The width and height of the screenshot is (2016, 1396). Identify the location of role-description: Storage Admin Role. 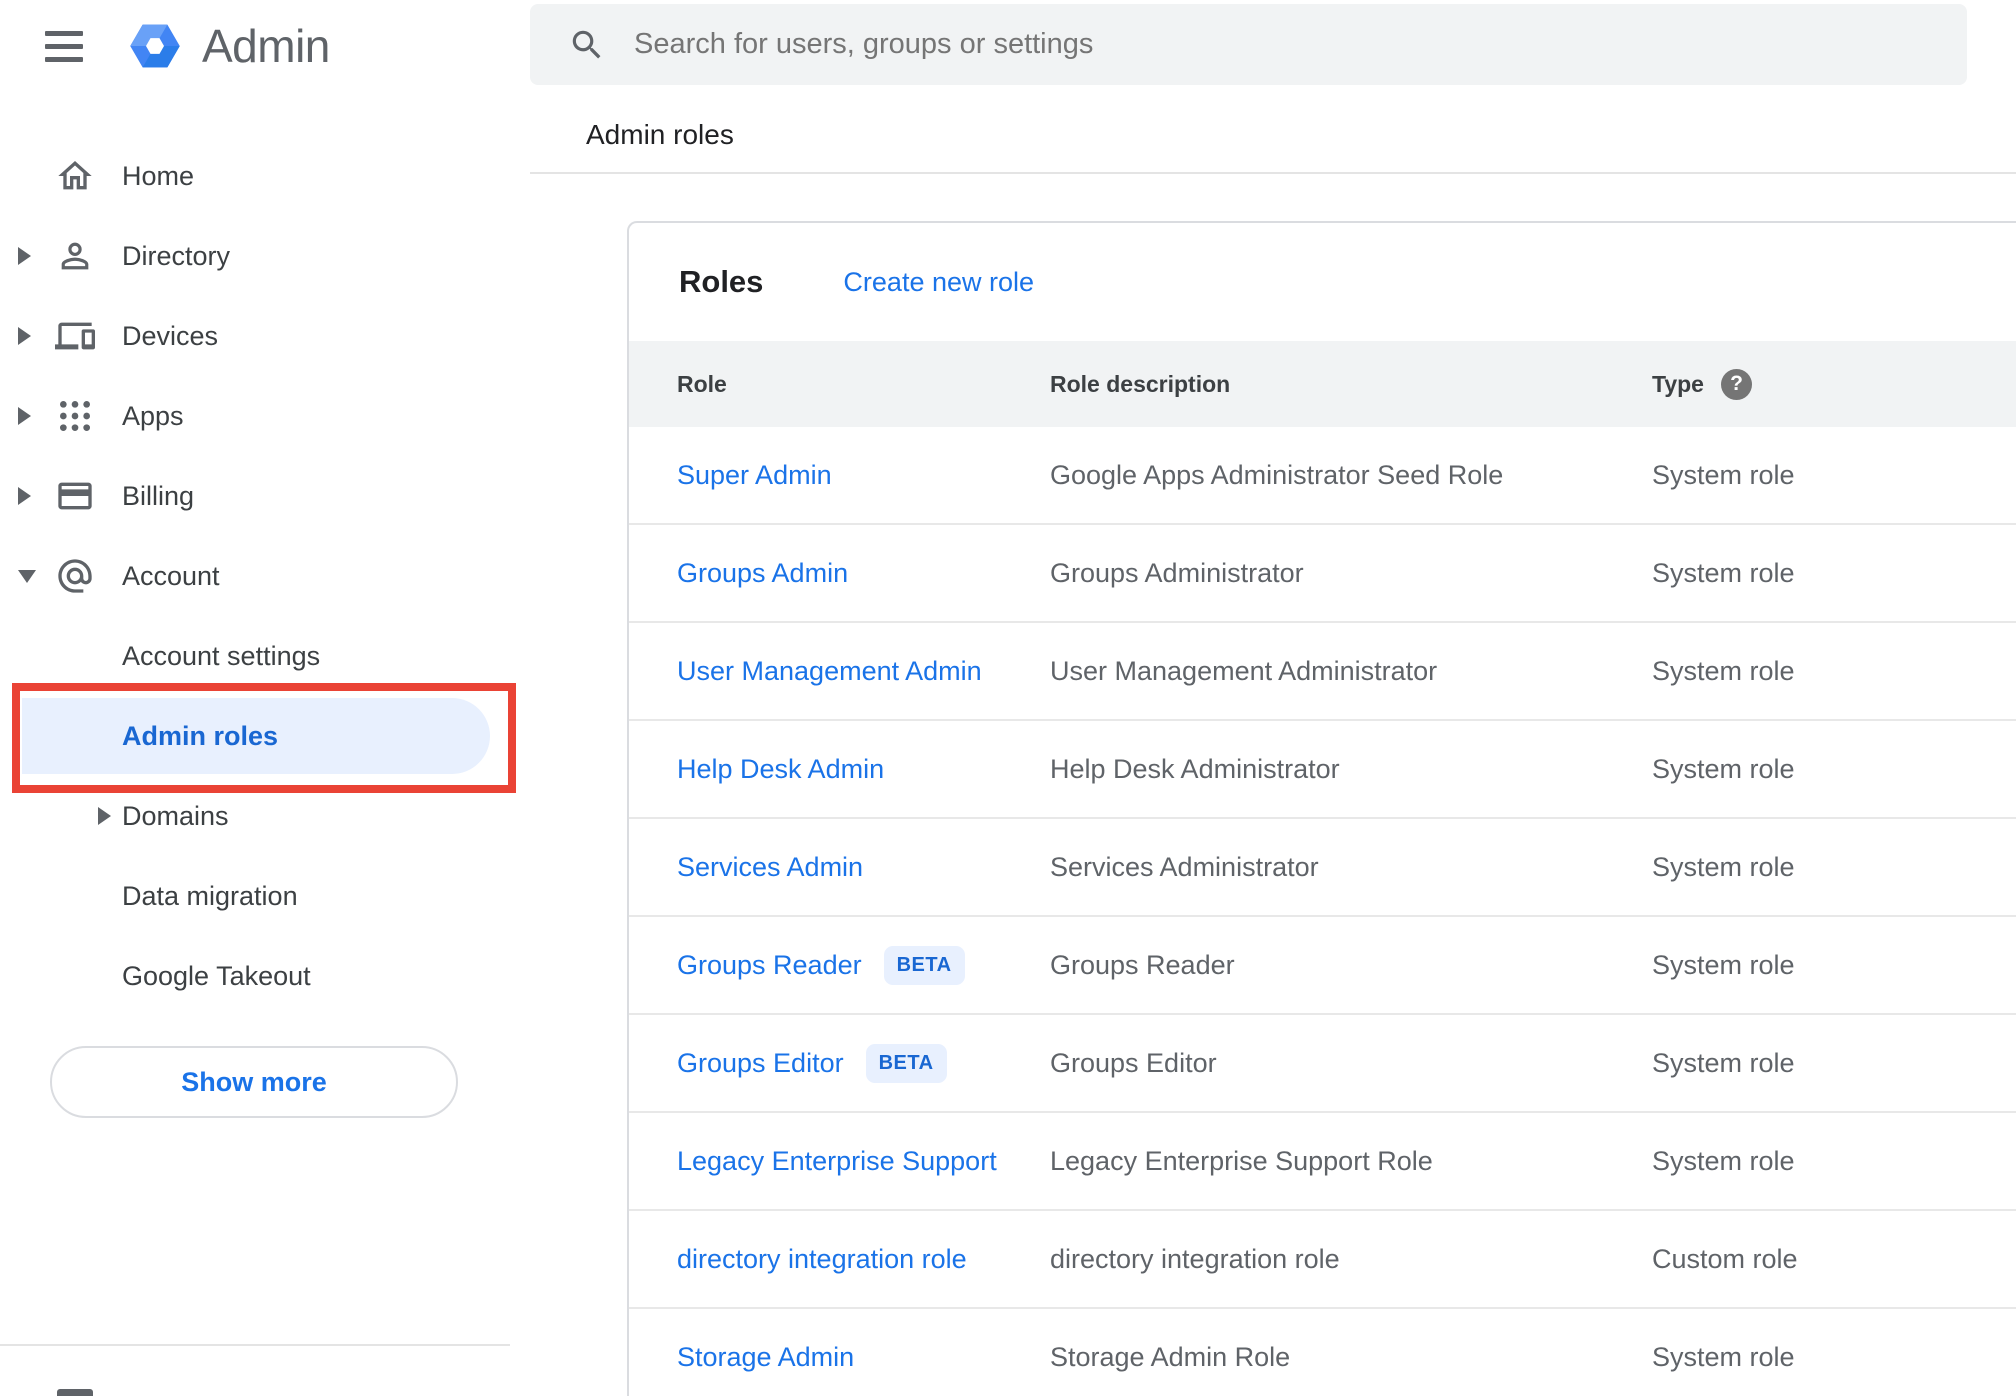
(1170, 1356).